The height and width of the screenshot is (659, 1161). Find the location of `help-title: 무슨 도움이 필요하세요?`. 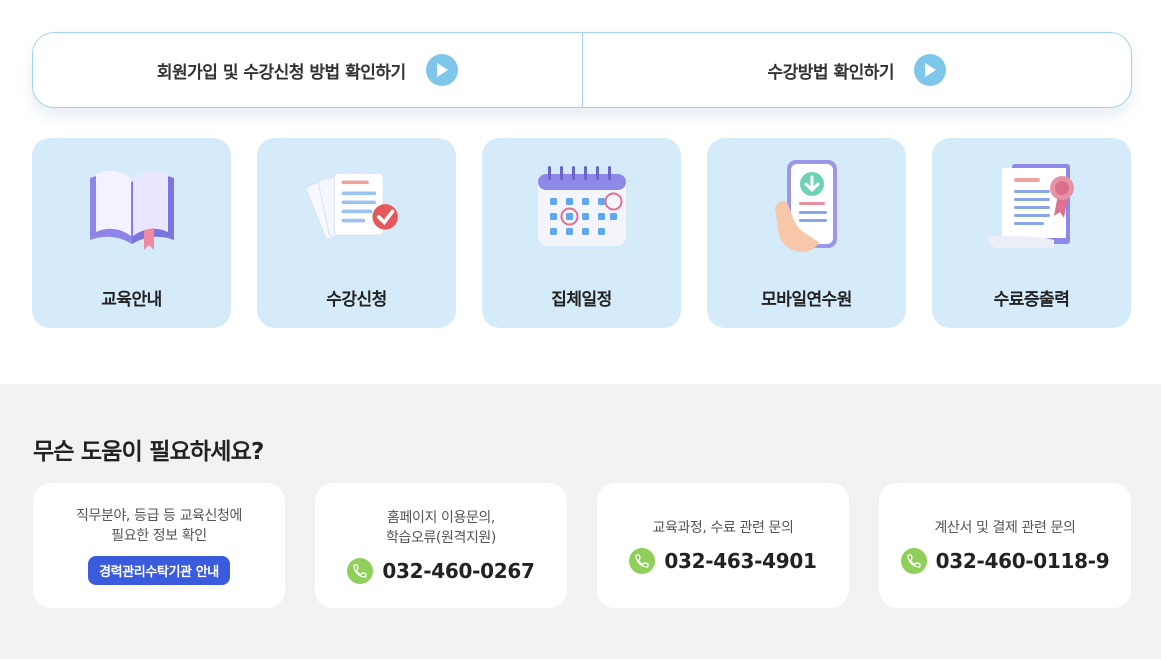

help-title: 무슨 도움이 필요하세요? is located at coordinates (148, 452).